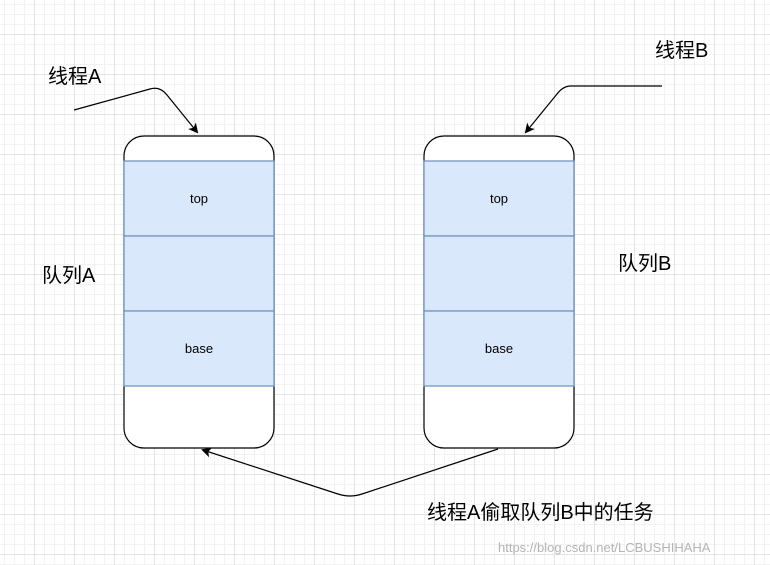  What do you see at coordinates (350, 472) in the screenshot?
I see `steal-arrow` at bounding box center [350, 472].